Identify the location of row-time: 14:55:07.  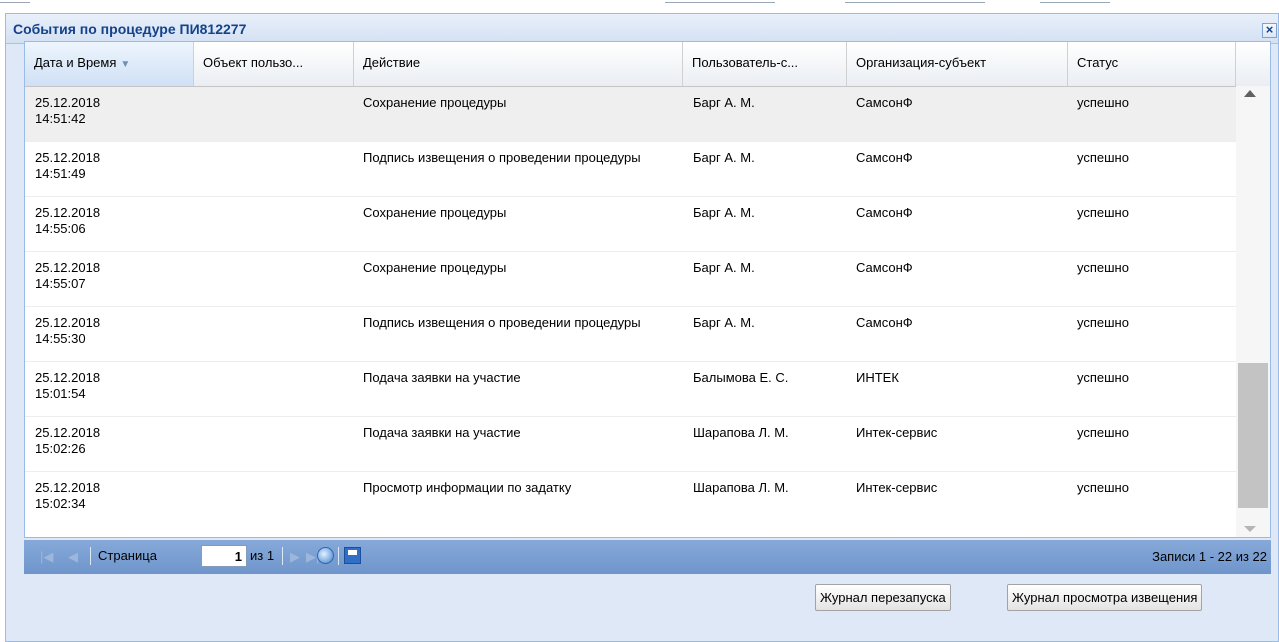
(60, 283).